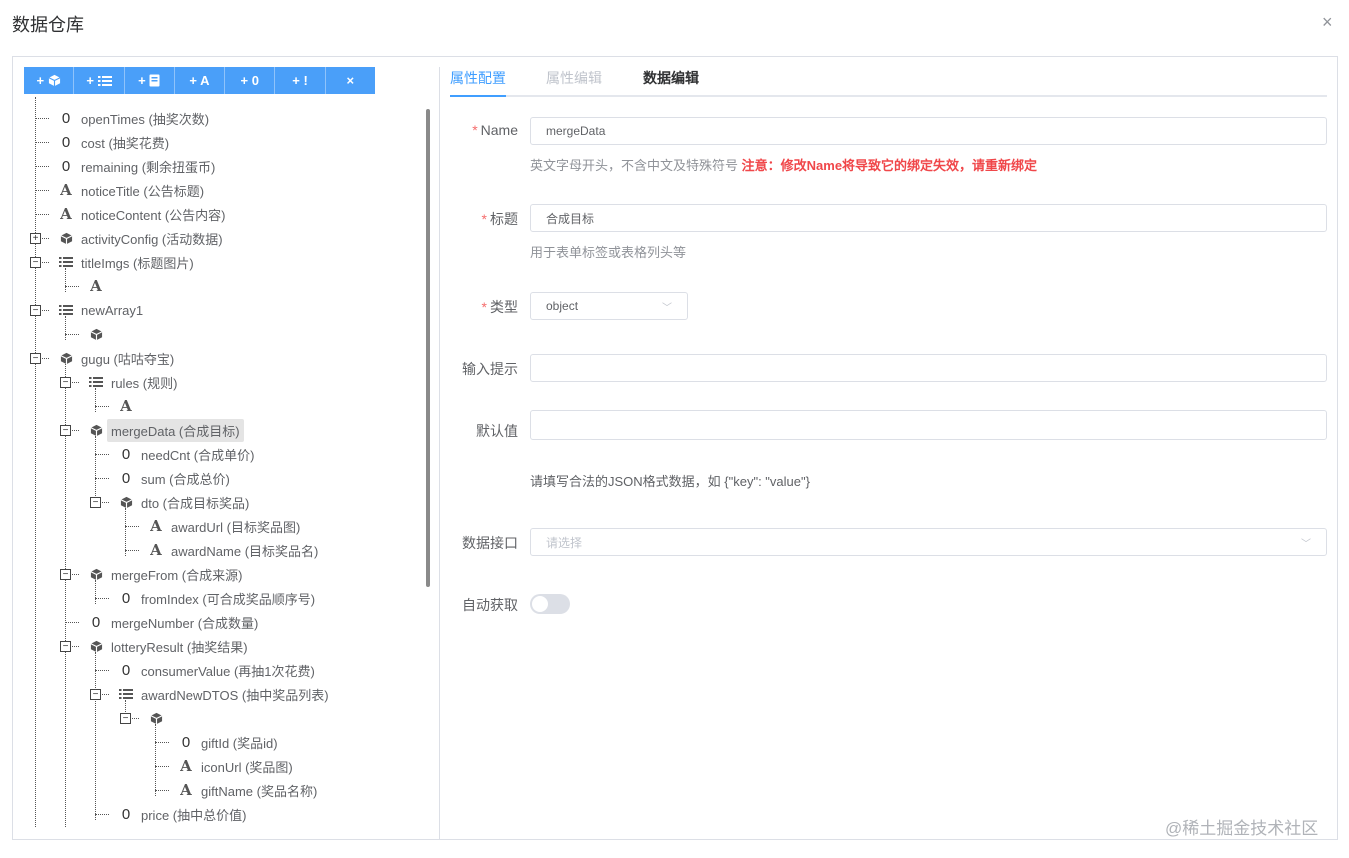  I want to click on delete-button: ×, so click(350, 80).